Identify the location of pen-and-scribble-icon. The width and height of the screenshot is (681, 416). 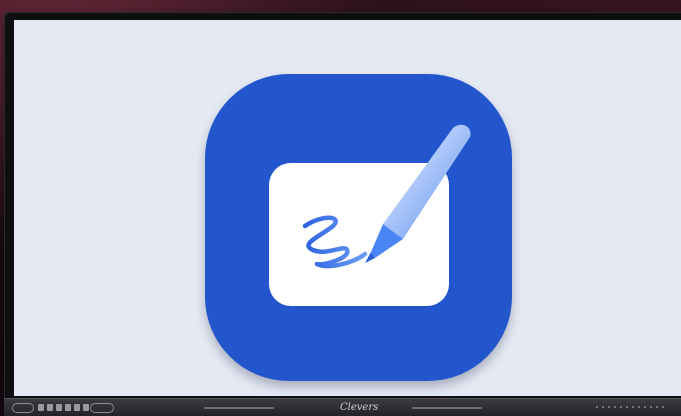
(386, 196).